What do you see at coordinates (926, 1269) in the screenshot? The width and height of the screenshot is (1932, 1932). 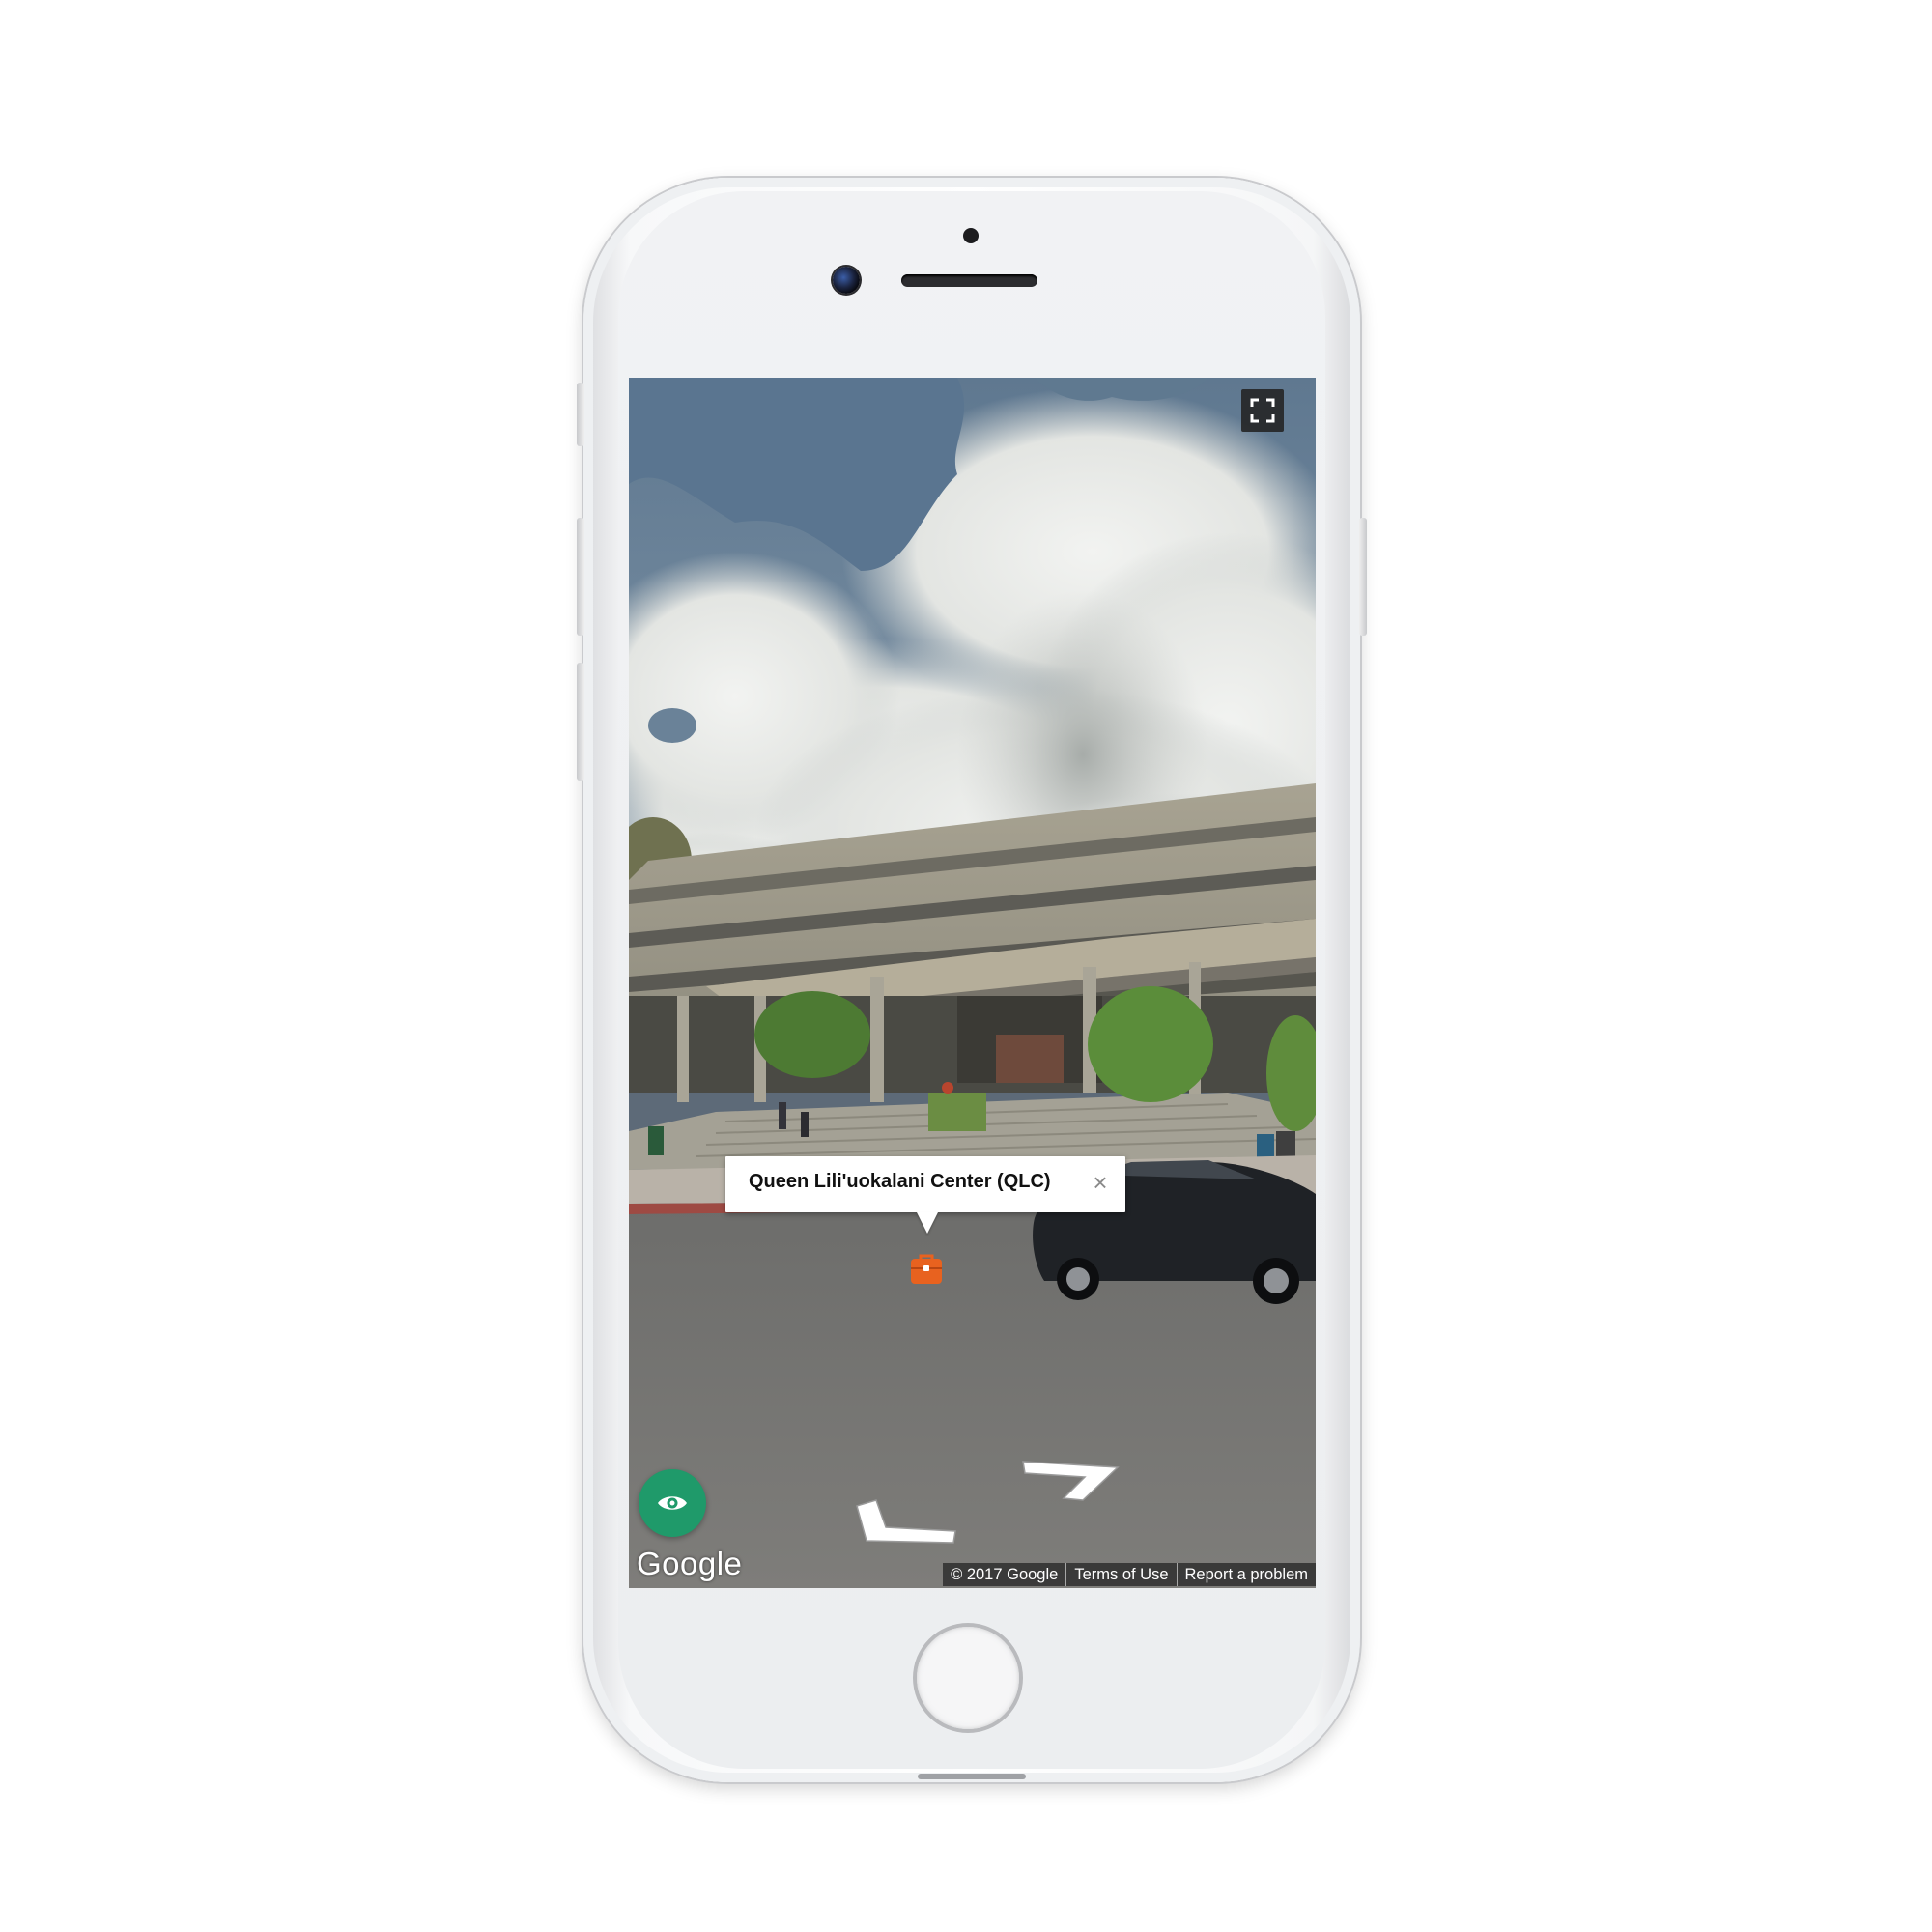 I see `briefcase-icon` at bounding box center [926, 1269].